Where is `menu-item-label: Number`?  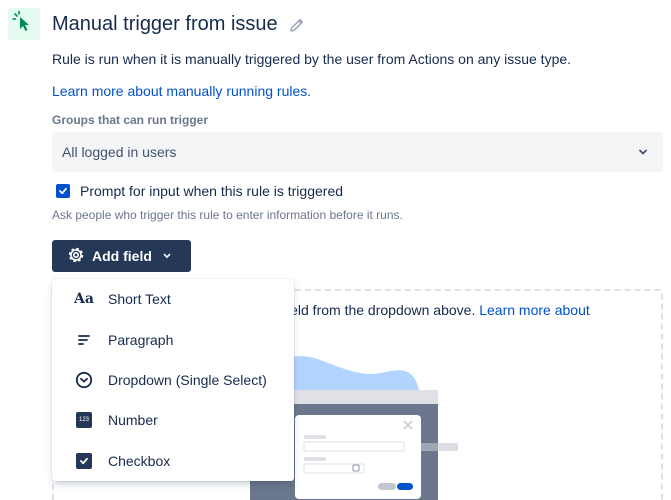 menu-item-label: Number is located at coordinates (133, 420).